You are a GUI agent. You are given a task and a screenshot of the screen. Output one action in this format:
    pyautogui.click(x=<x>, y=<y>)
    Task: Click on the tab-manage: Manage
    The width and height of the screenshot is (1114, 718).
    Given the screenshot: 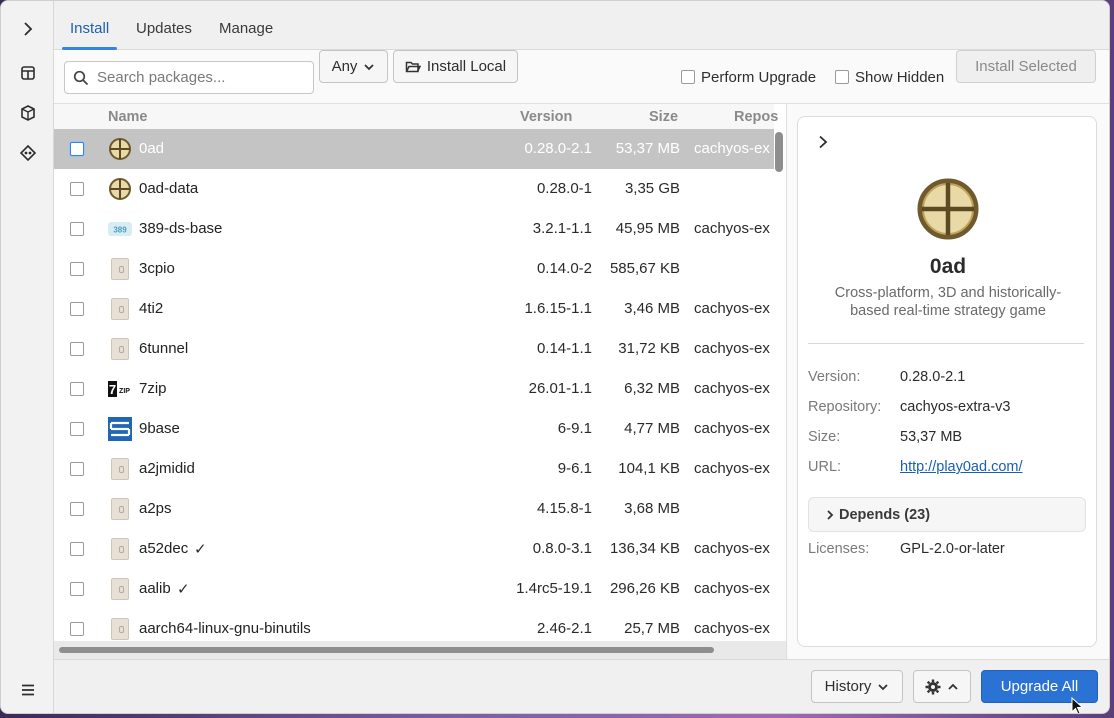 What is the action you would take?
    pyautogui.click(x=246, y=25)
    